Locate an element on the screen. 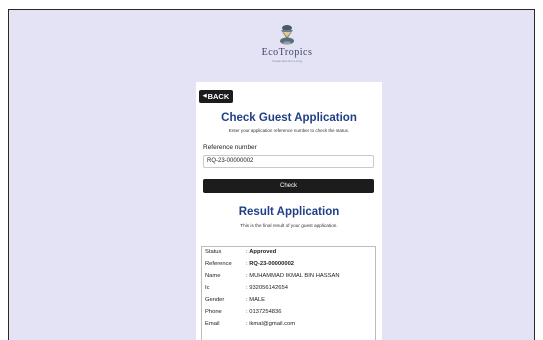  ecotropics-logo: EcoTropics Sustainable Eco Living is located at coordinates (287, 50).